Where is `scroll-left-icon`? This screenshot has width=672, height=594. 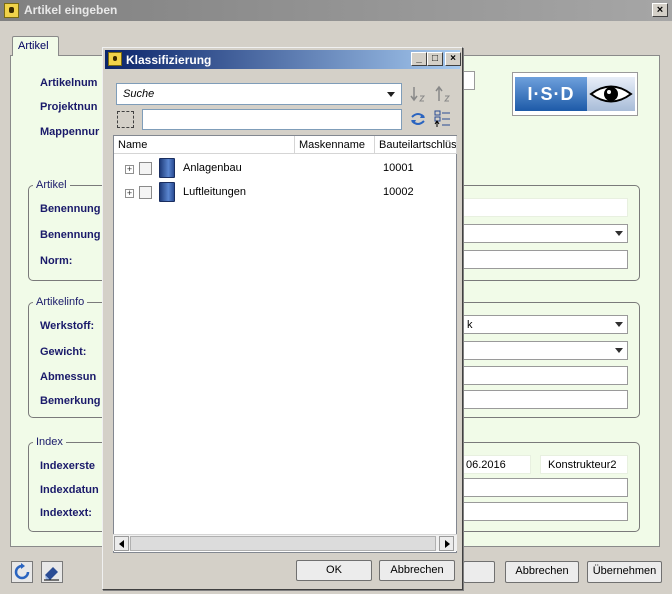
scroll-left-icon is located at coordinates (121, 543).